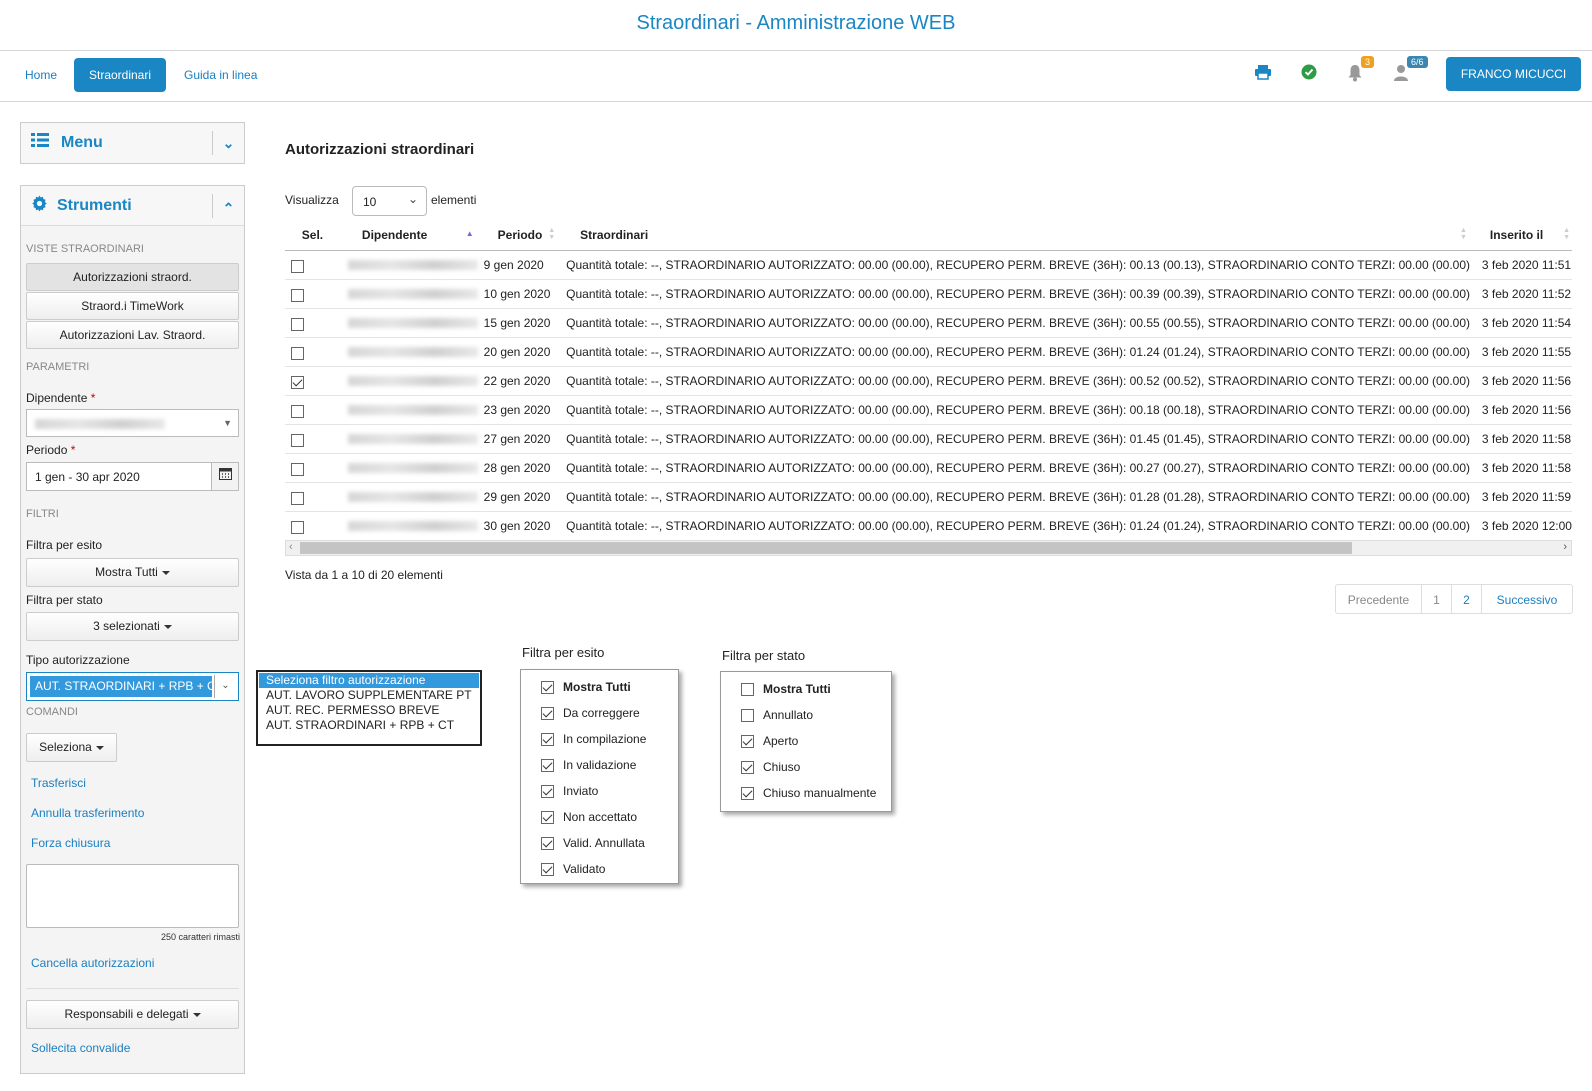 The height and width of the screenshot is (1091, 1592). Describe the element at coordinates (87, 813) in the screenshot. I see `annulla-trasferimento-link: Annulla trasferimento` at that location.